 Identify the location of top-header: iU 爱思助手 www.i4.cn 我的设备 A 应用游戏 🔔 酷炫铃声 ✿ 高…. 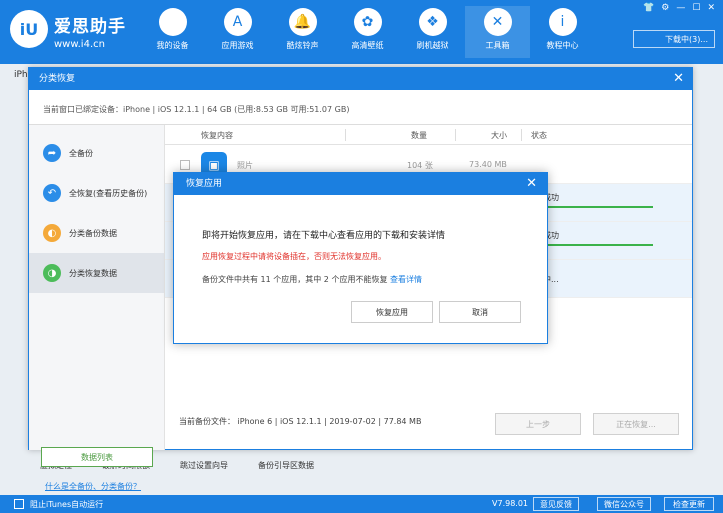
(361, 32).